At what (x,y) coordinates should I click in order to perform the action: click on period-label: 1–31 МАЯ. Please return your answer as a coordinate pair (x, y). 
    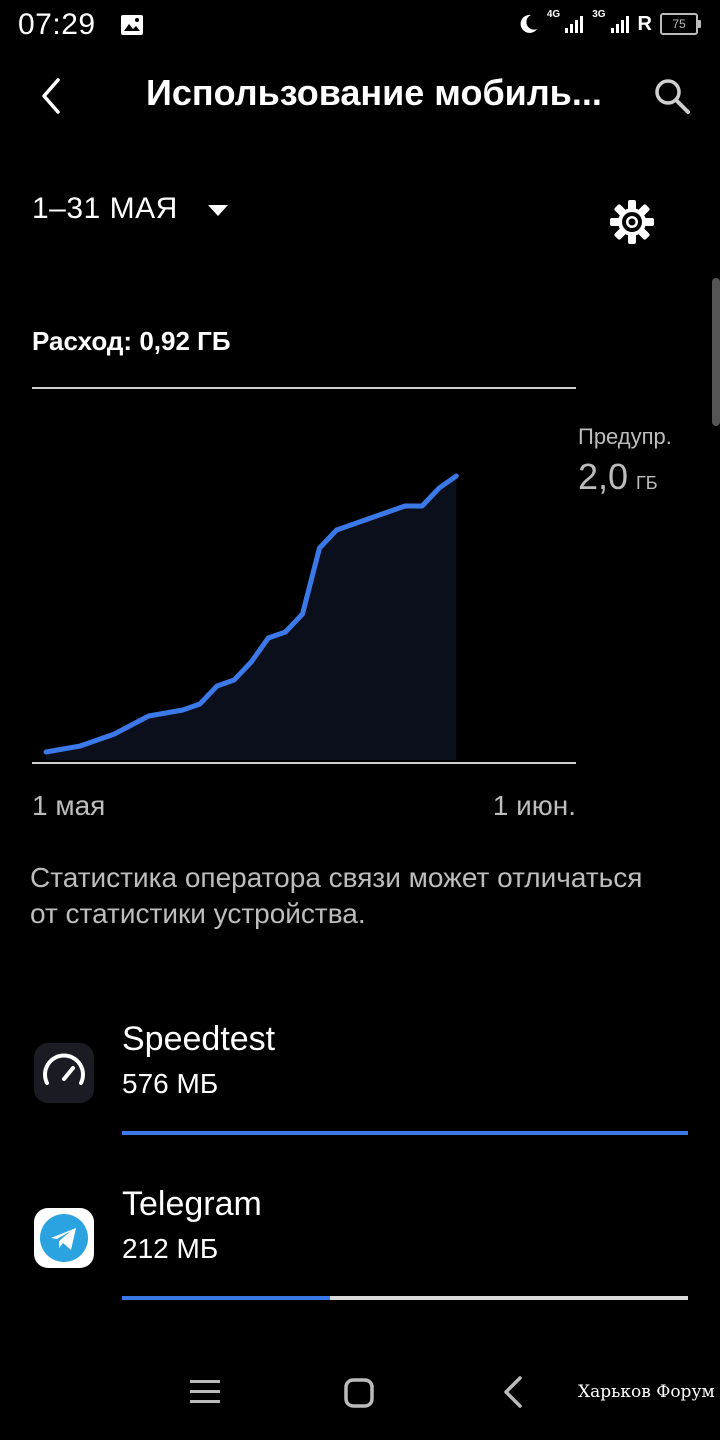
    Looking at the image, I should click on (105, 208).